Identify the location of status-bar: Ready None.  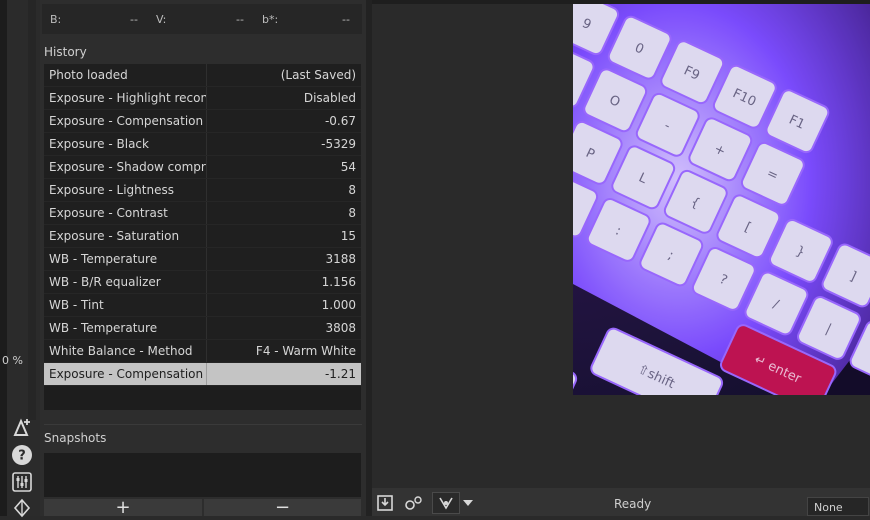
(621, 502).